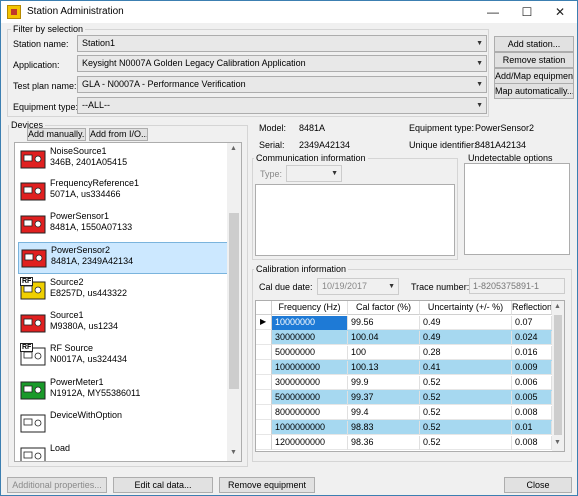 The width and height of the screenshot is (578, 496). What do you see at coordinates (123, 192) in the screenshot?
I see `device-list-item: FrequencyReference1 5071A, us334466` at bounding box center [123, 192].